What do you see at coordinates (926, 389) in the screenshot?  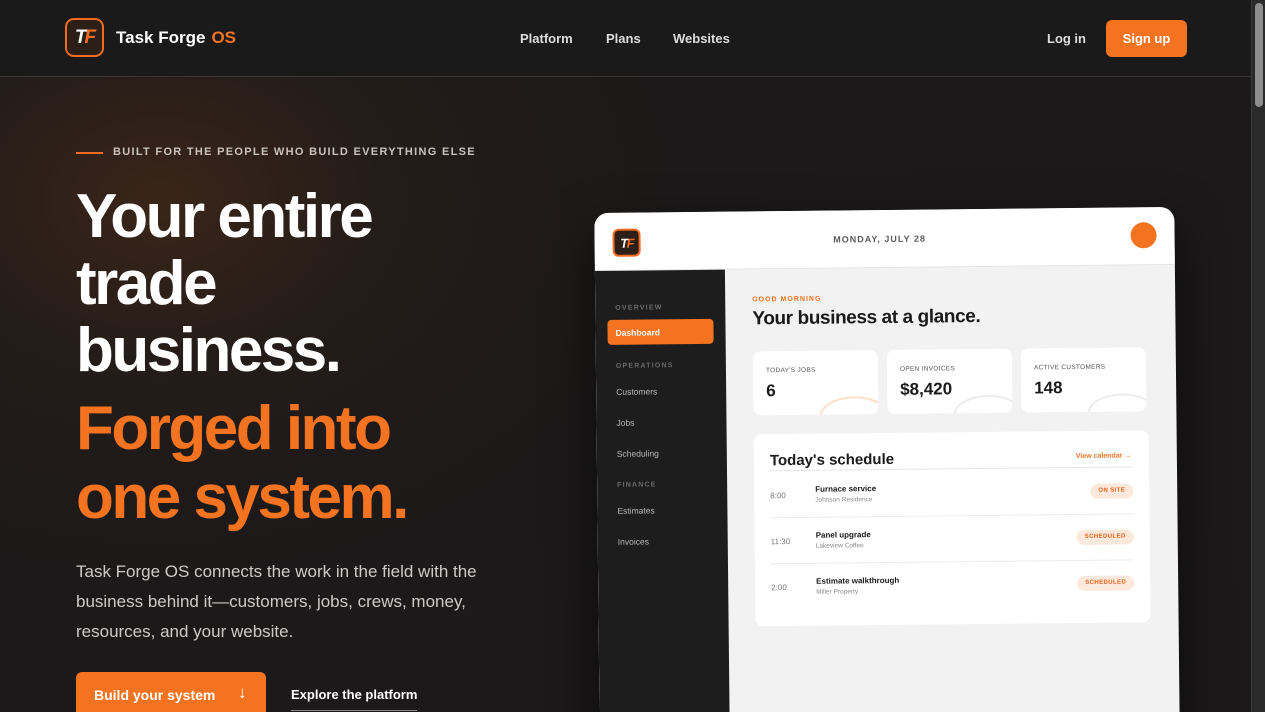 I see `stat-value: $8,420` at bounding box center [926, 389].